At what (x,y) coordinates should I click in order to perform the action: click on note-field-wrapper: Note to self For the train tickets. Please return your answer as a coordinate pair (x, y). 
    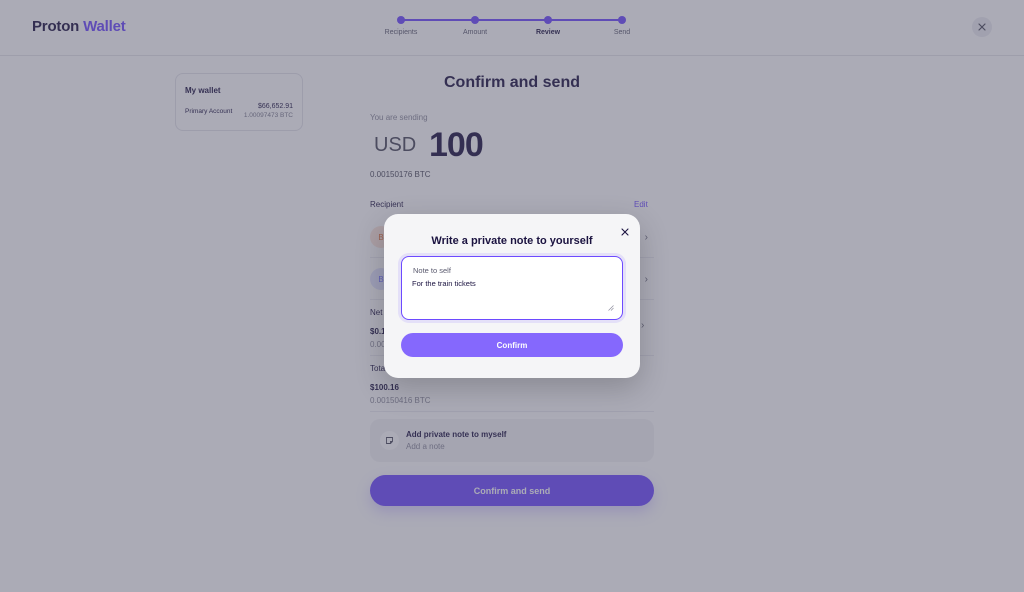
    Looking at the image, I should click on (512, 288).